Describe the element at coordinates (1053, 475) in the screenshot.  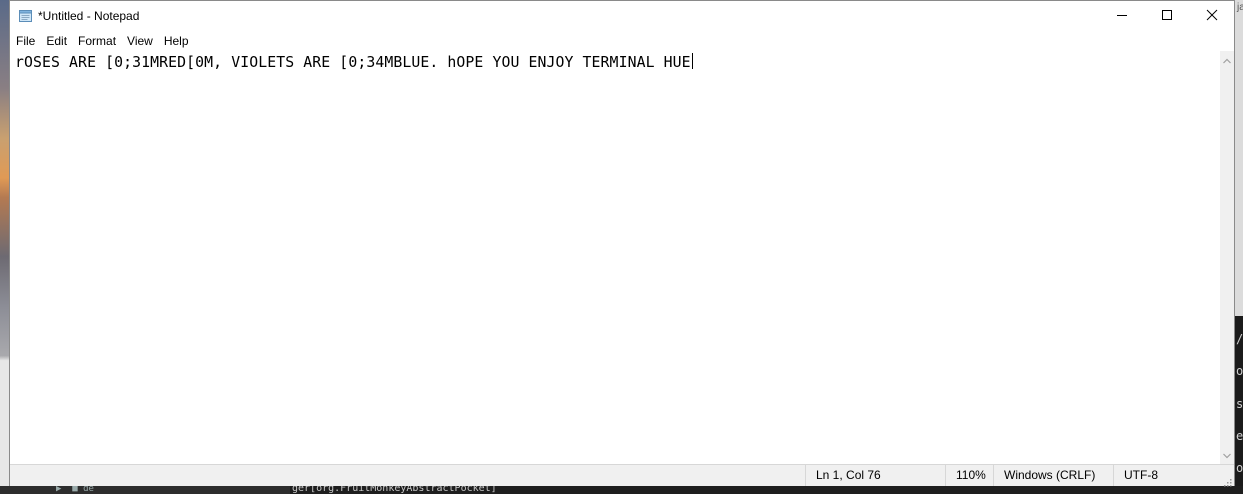
I see `status-line-ending: Windows (CRLF)` at that location.